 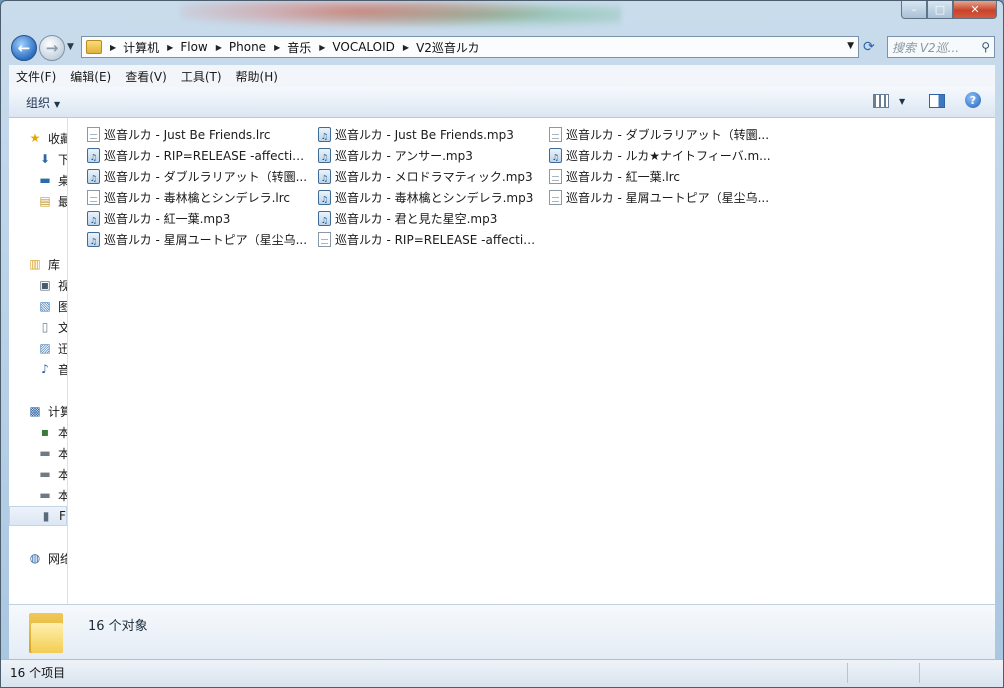 What do you see at coordinates (45, 180) in the screenshot?
I see `desktop-icon: ▬` at bounding box center [45, 180].